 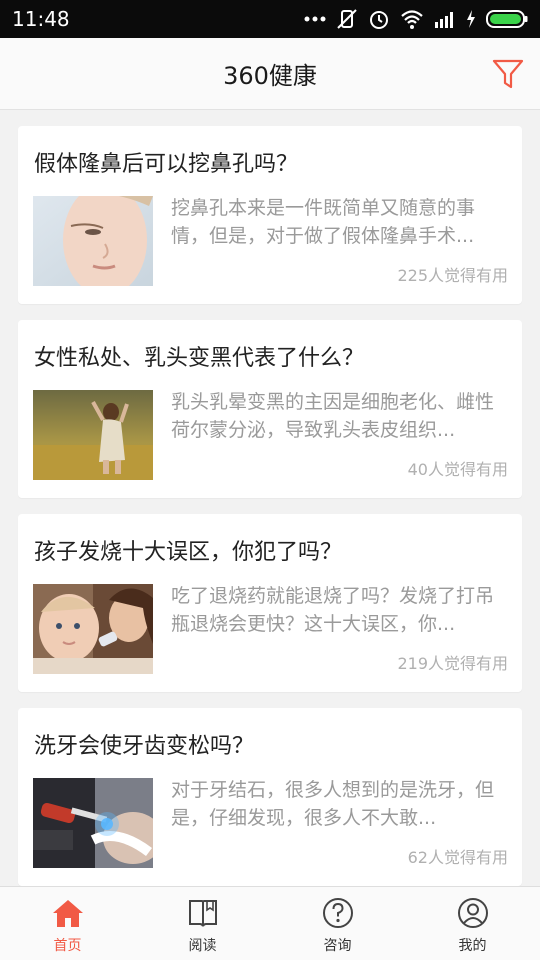 I want to click on filter-icon, so click(x=508, y=74).